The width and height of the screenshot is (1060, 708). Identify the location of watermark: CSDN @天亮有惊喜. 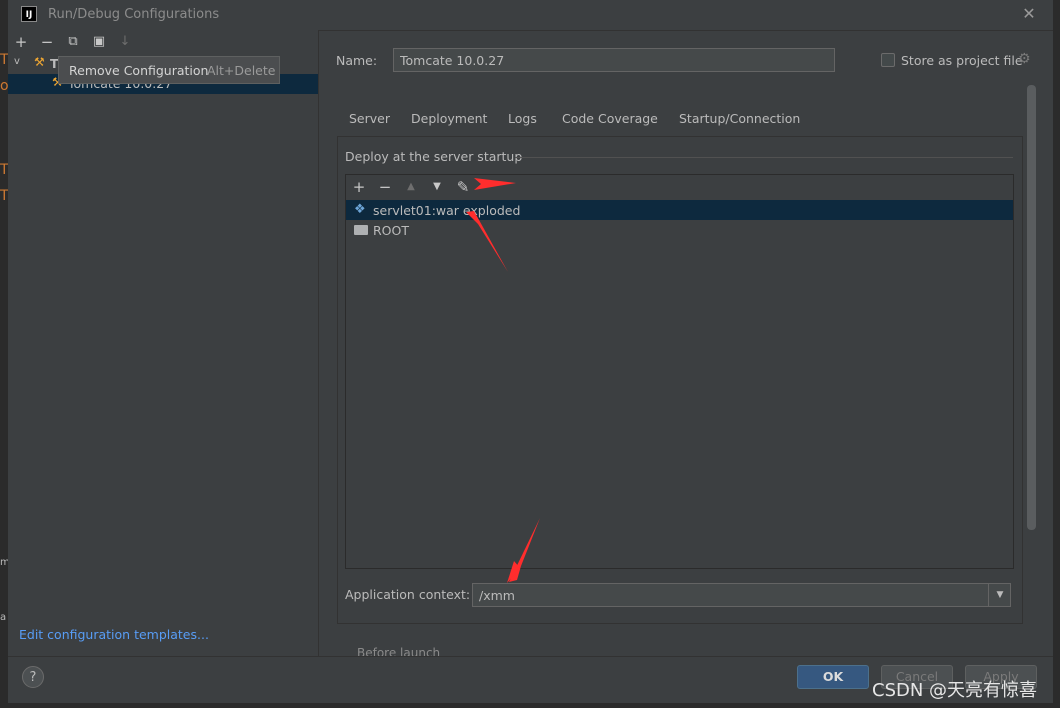
(955, 690).